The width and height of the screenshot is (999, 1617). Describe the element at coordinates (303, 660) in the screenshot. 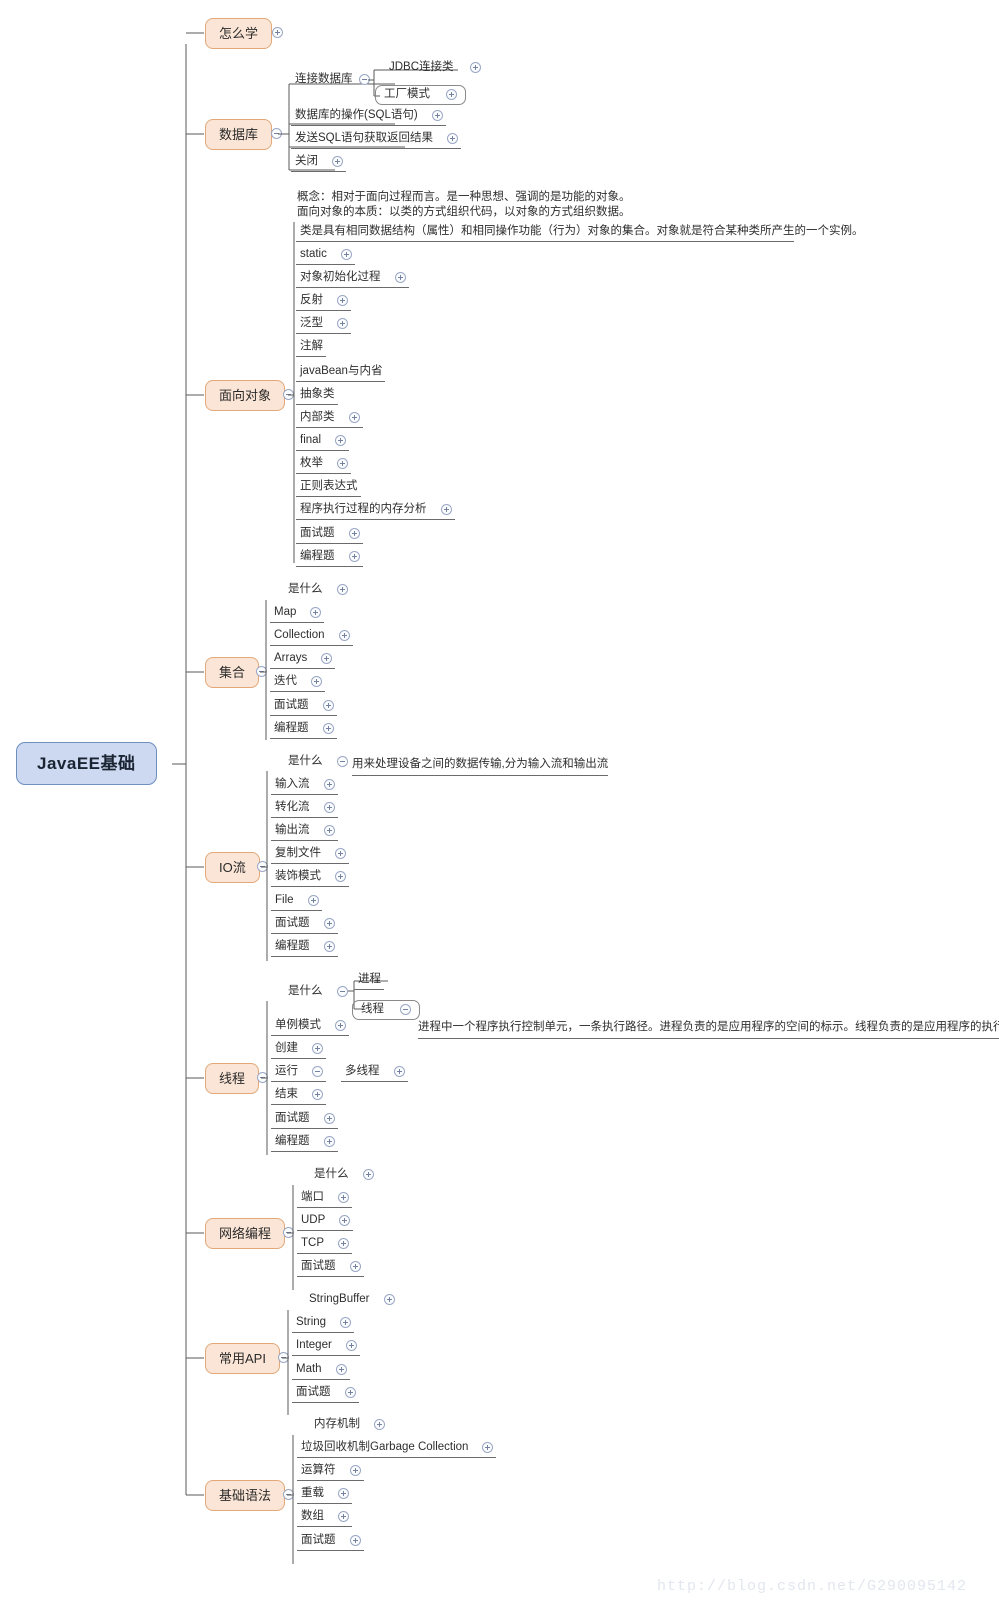

I see `leaf-arrays: Arrays` at that location.